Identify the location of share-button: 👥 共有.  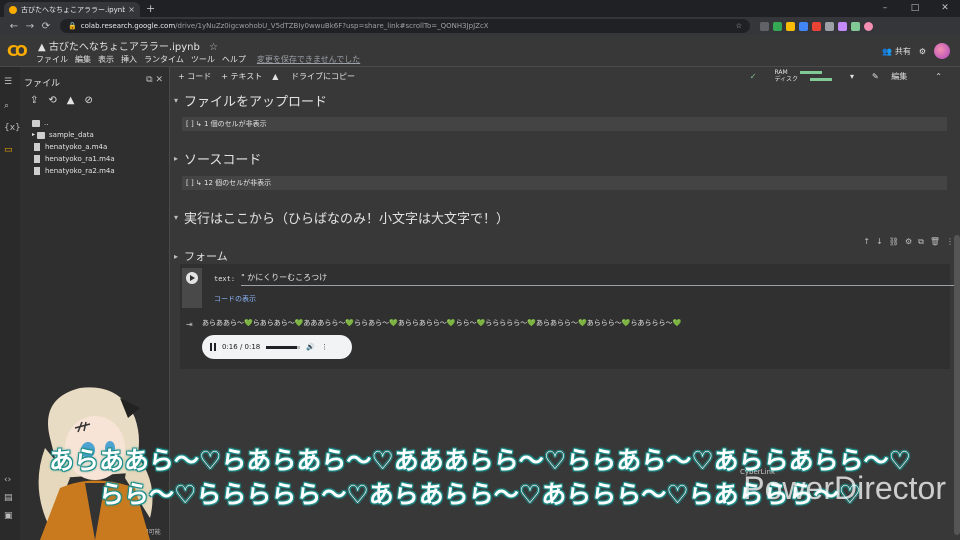
(896, 51).